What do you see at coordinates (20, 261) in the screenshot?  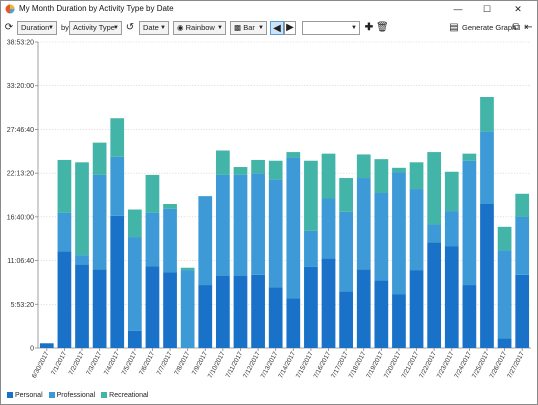 I see `y-tick-label: 11:06:40` at bounding box center [20, 261].